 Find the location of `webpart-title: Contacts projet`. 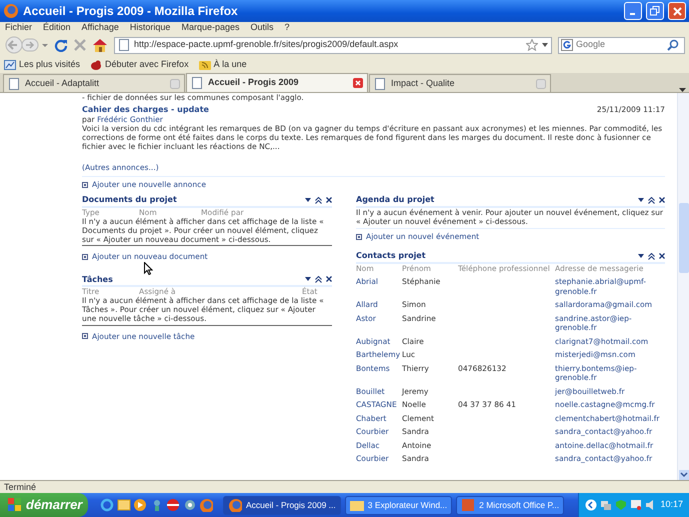

webpart-title: Contacts projet is located at coordinates (391, 256).